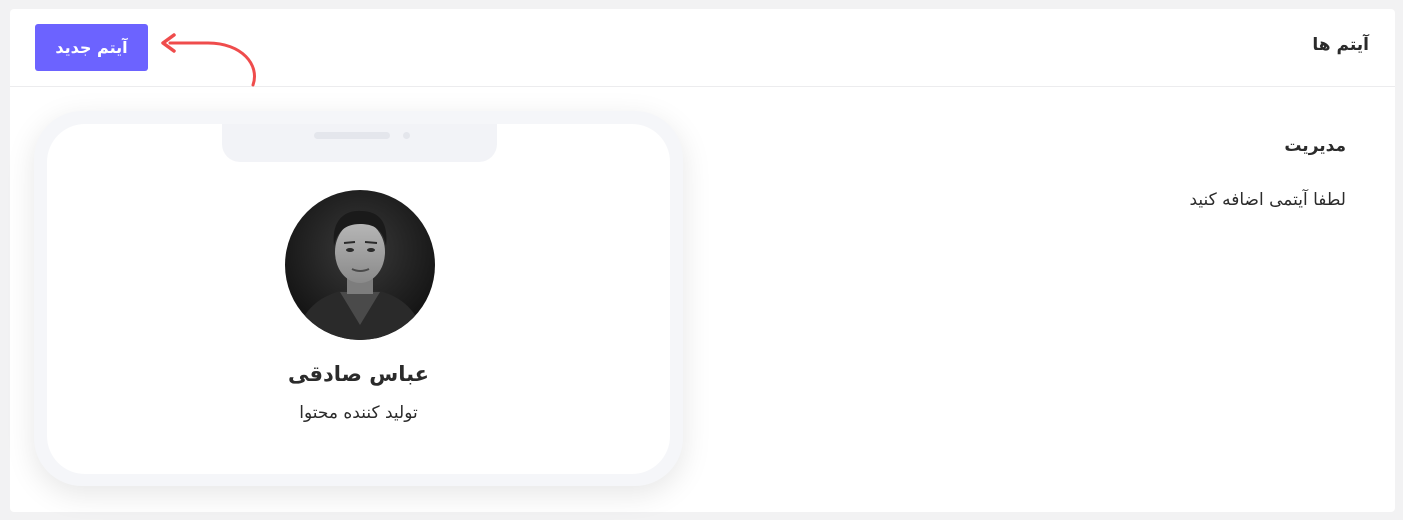 The image size is (1403, 520). Describe the element at coordinates (1315, 146) in the screenshot. I see `section-title: مدیریت` at that location.